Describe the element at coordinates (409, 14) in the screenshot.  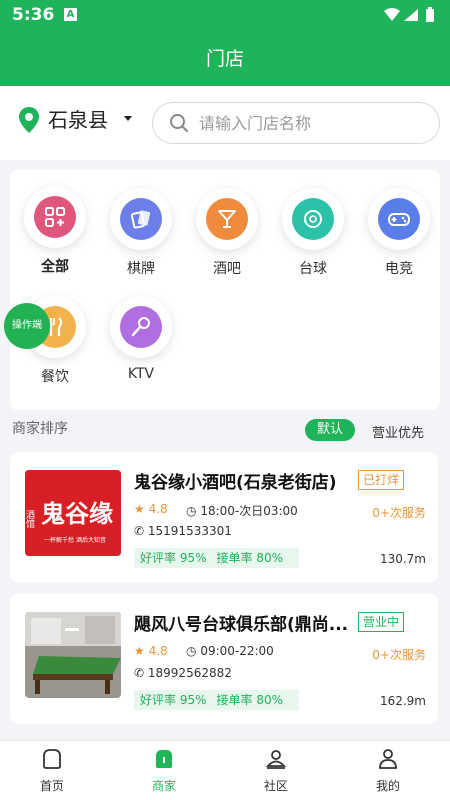
I see `status-icons` at that location.